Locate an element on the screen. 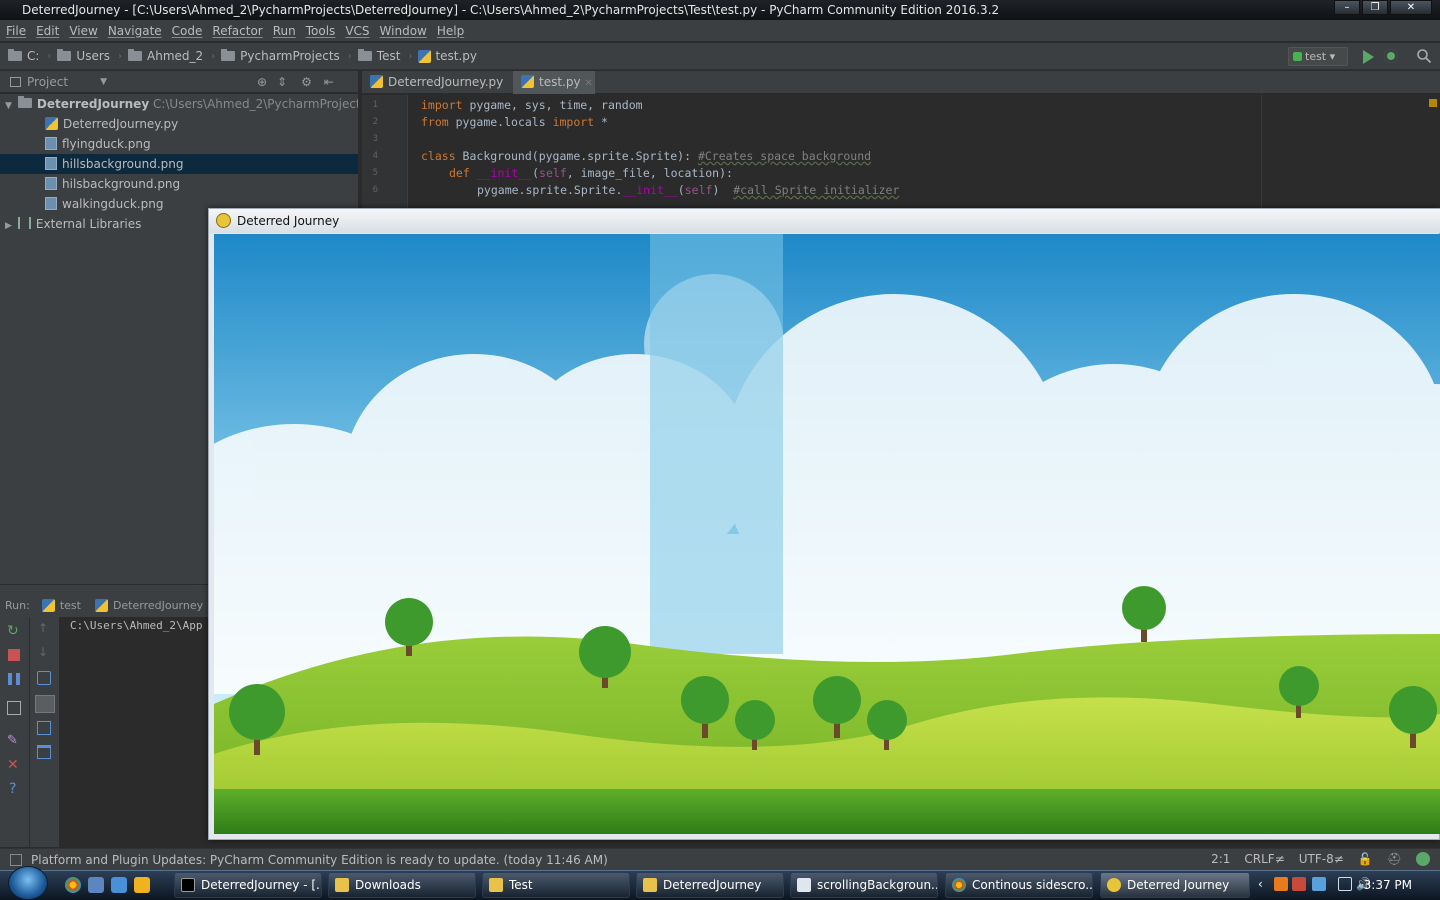 The width and height of the screenshot is (1440, 900). taskbar-downloads: Downloads is located at coordinates (402, 885).